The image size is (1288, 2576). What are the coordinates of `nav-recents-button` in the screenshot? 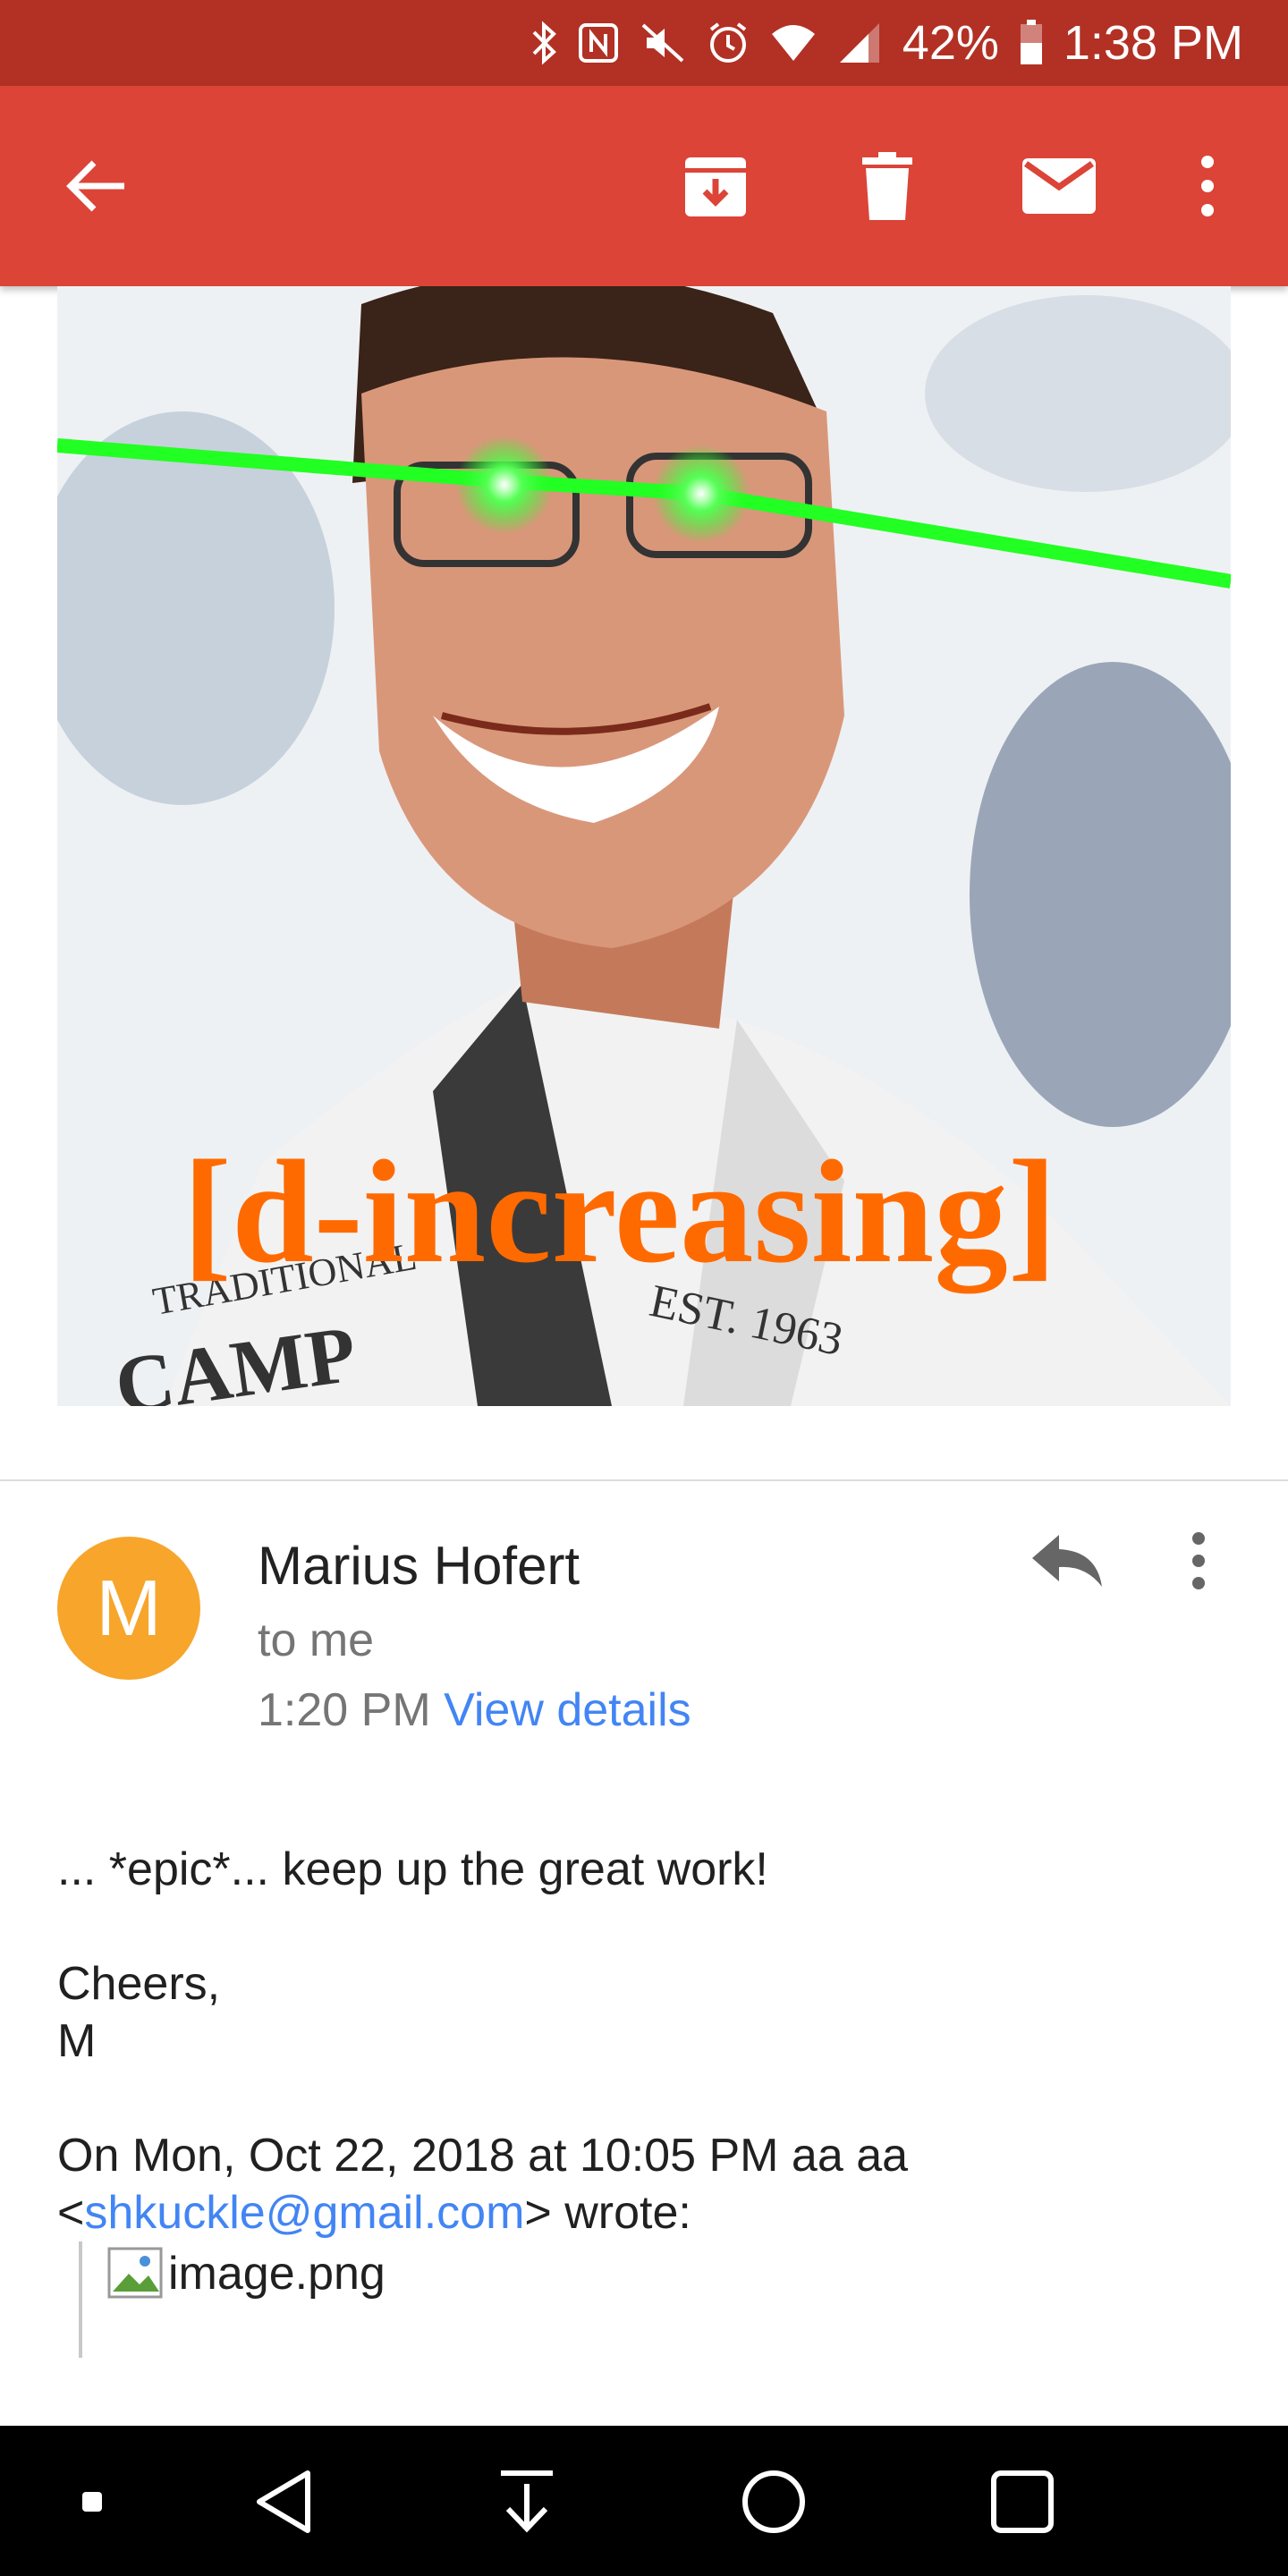 It's located at (1022, 2502).